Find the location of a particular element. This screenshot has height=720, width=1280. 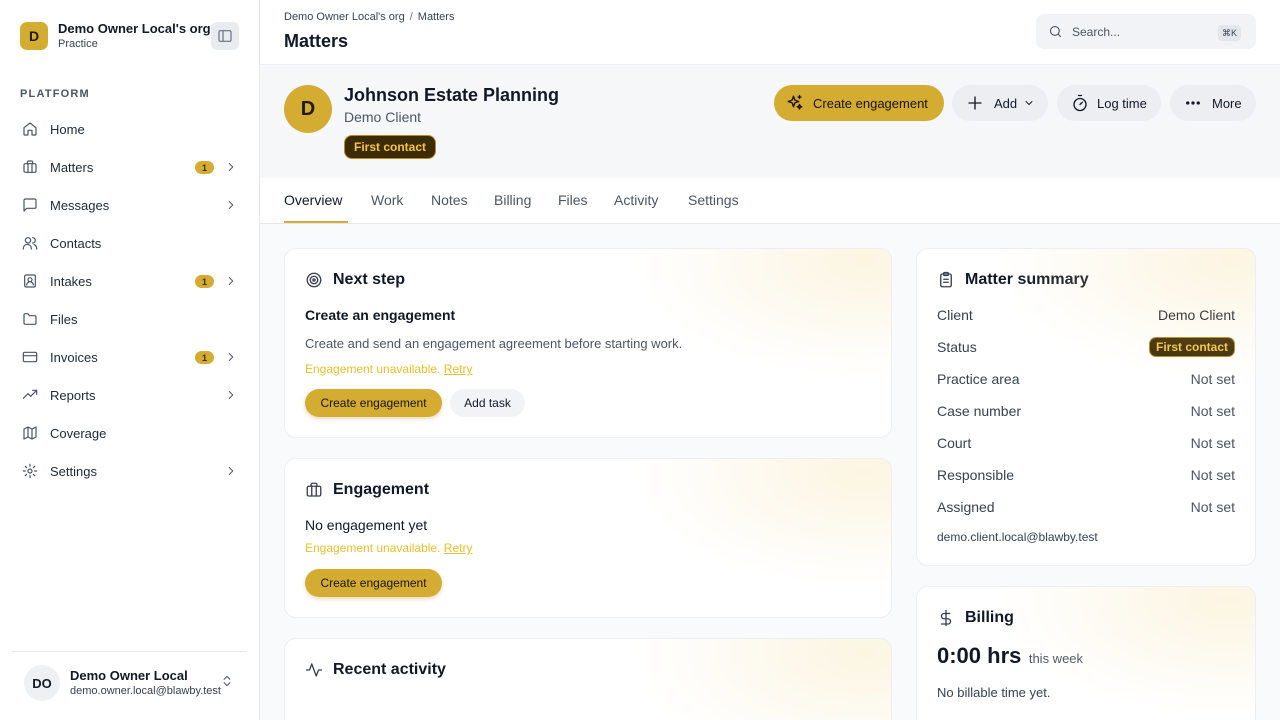

sidebar-item-invoices: Invoices 1 is located at coordinates (130, 357).